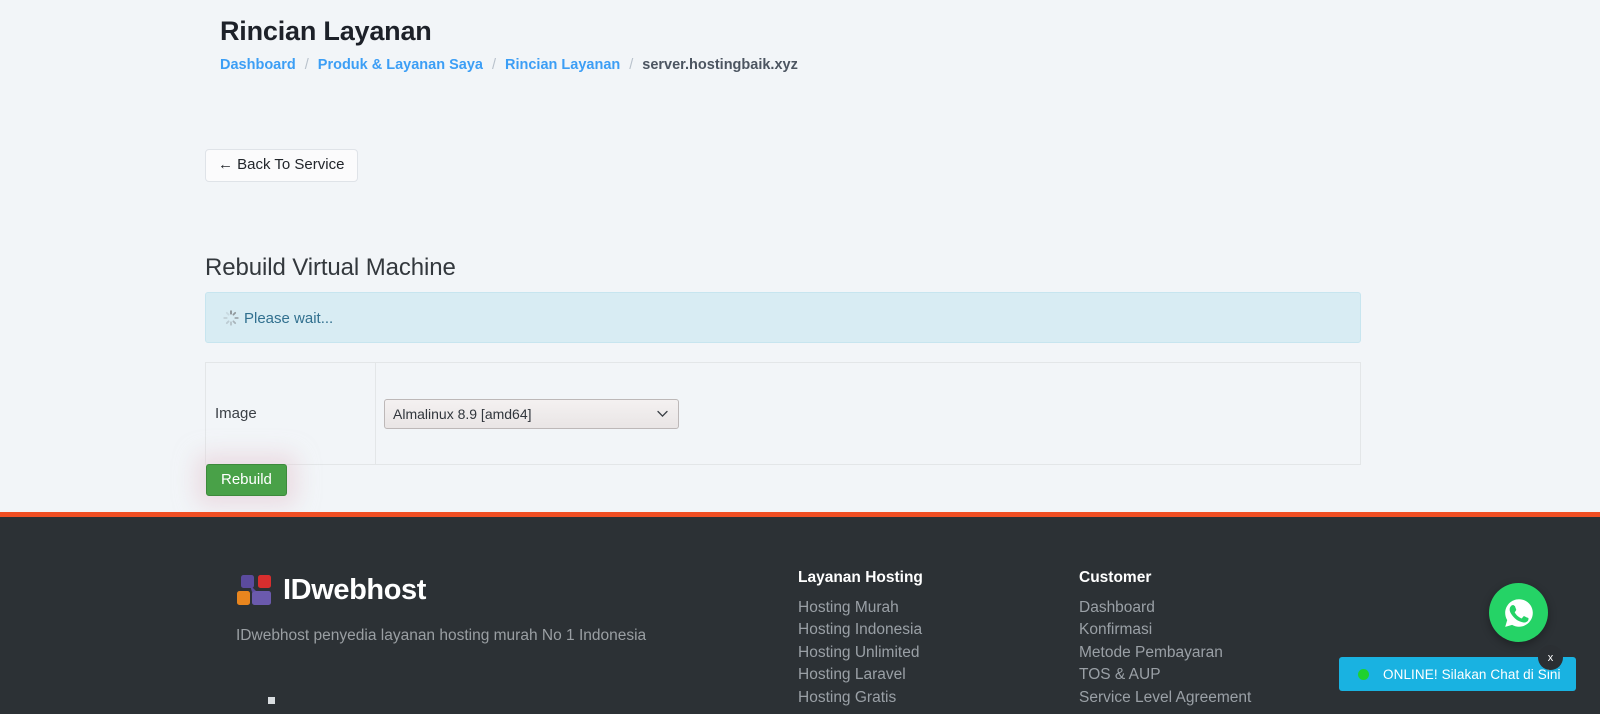 The width and height of the screenshot is (1600, 714). What do you see at coordinates (255, 590) in the screenshot?
I see `idwebhost-logo-icon` at bounding box center [255, 590].